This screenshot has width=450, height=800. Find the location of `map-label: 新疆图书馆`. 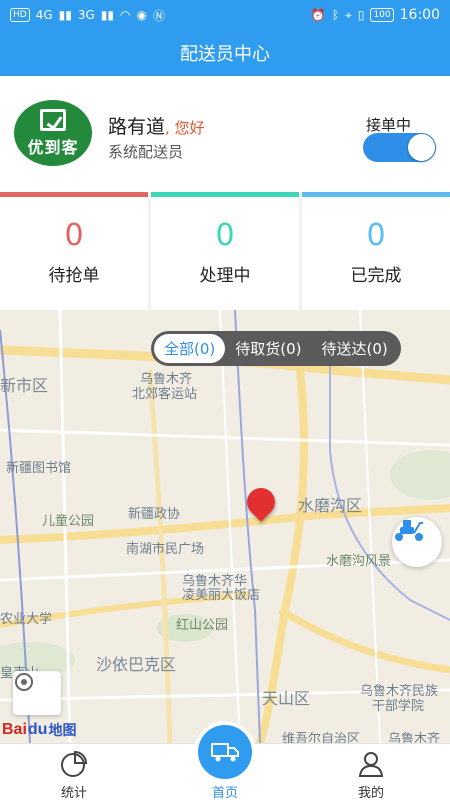

map-label: 新疆图书馆 is located at coordinates (39, 468).